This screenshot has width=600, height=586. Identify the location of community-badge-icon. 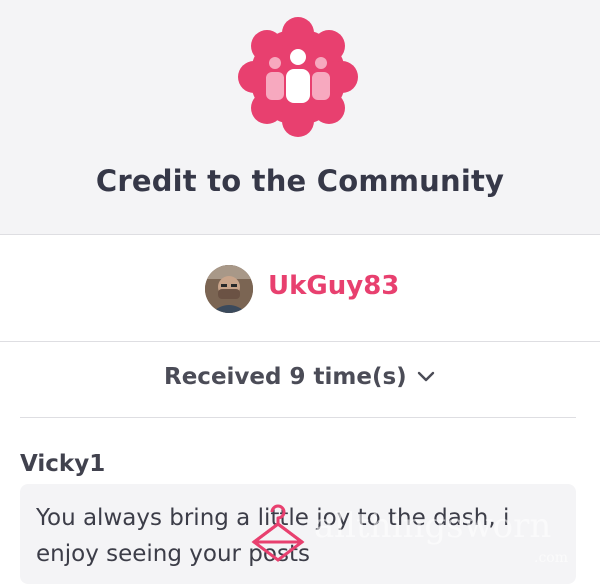
(298, 77).